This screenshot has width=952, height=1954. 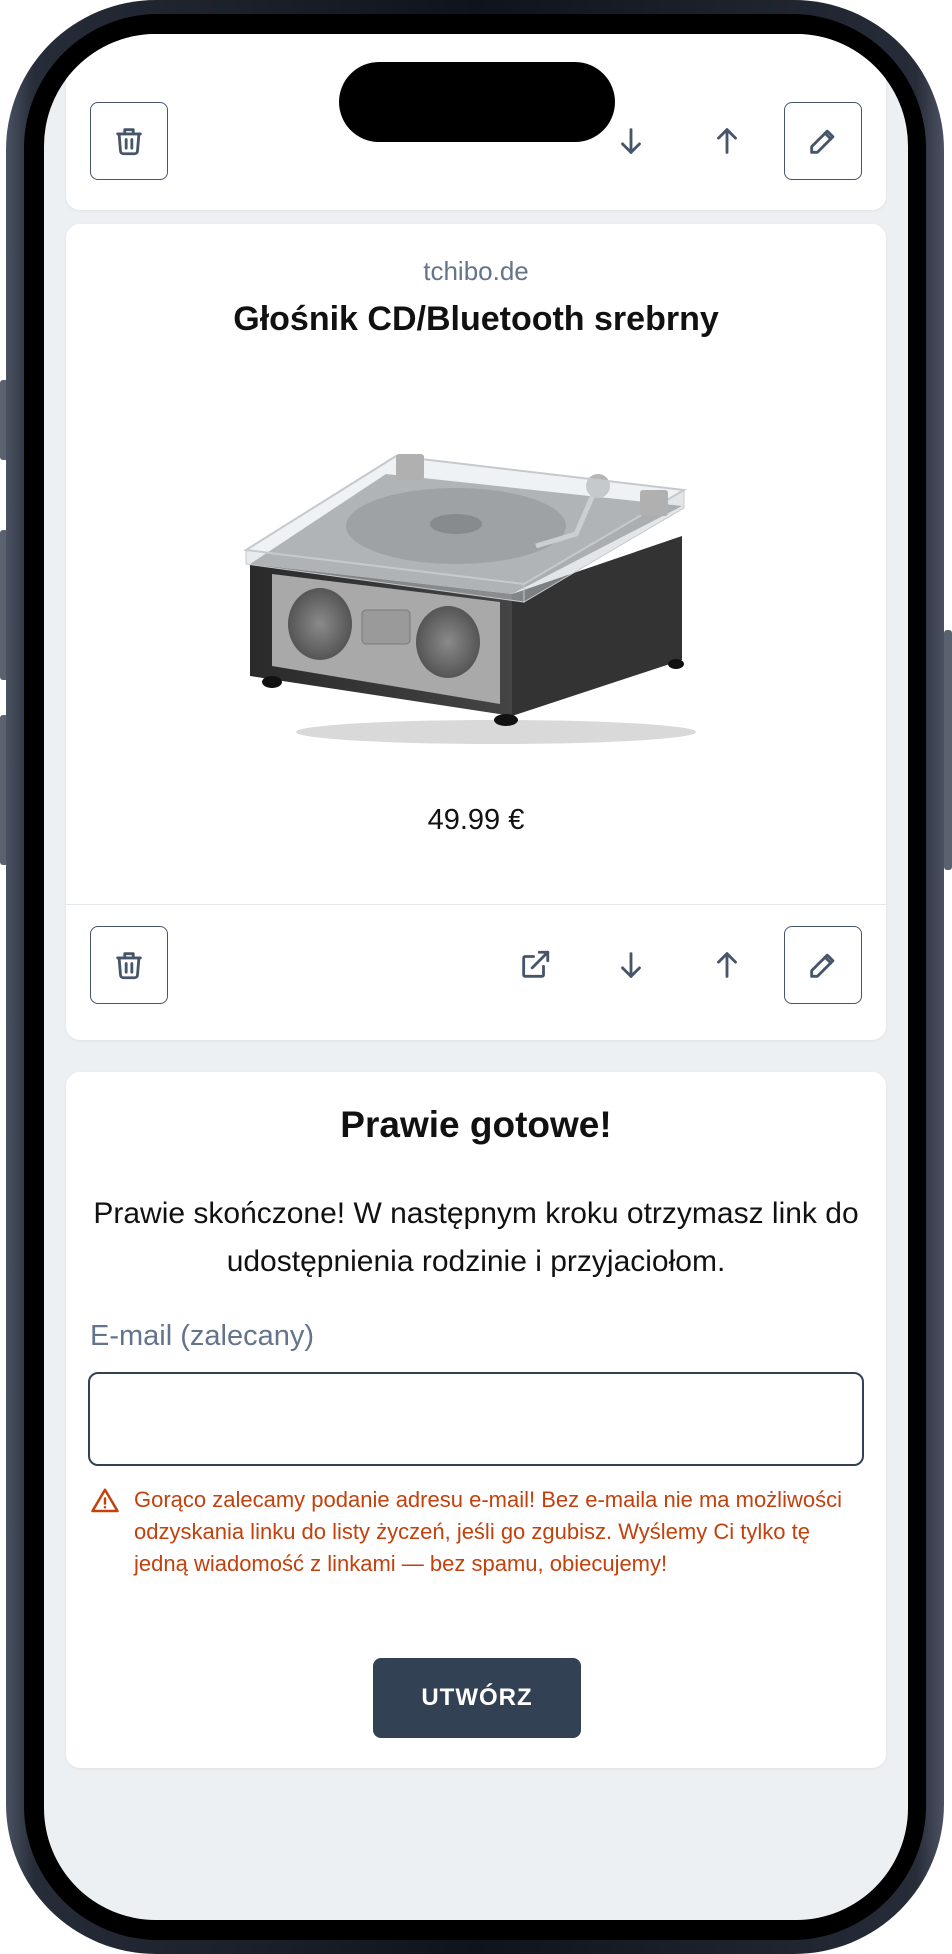 I want to click on open-link-button, so click(x=535, y=965).